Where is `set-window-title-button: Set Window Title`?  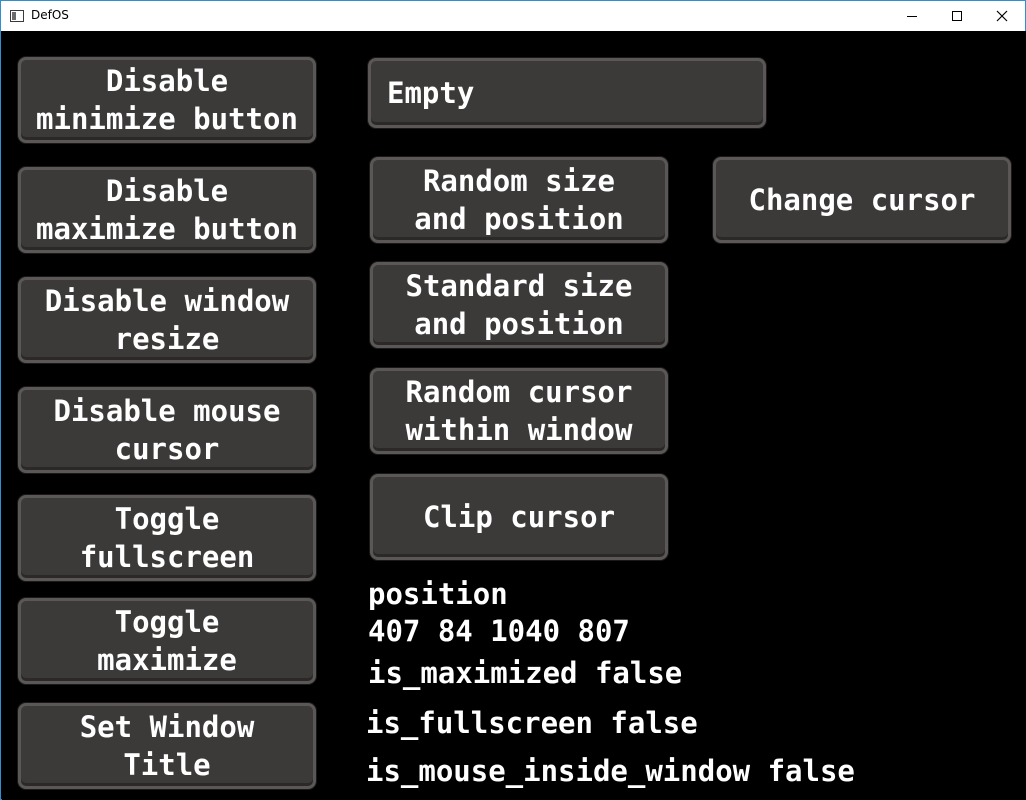
set-window-title-button: Set Window Title is located at coordinates (167, 746).